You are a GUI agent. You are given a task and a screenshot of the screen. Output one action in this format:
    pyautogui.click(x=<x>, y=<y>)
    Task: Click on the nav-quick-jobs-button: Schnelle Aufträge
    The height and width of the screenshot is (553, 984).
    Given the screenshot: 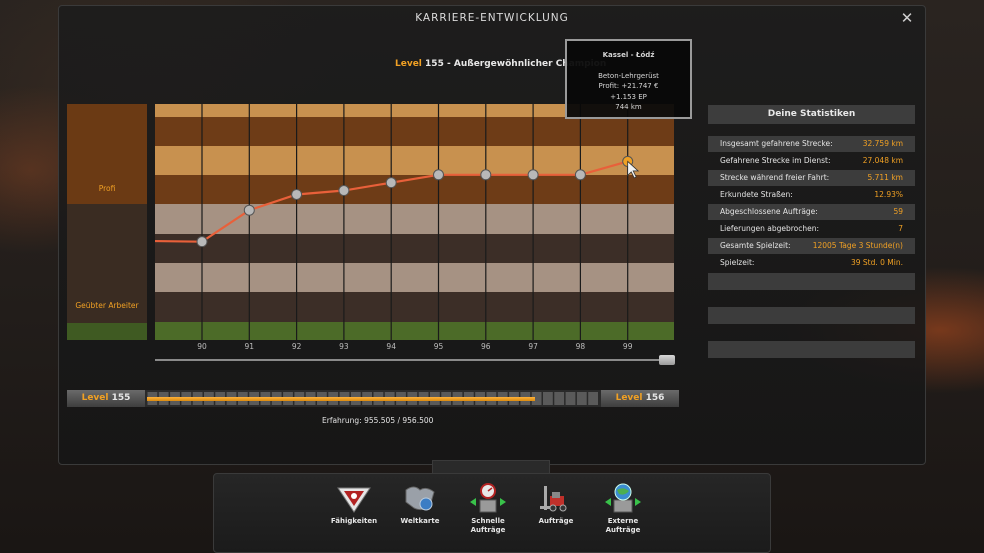 What is the action you would take?
    pyautogui.click(x=488, y=508)
    